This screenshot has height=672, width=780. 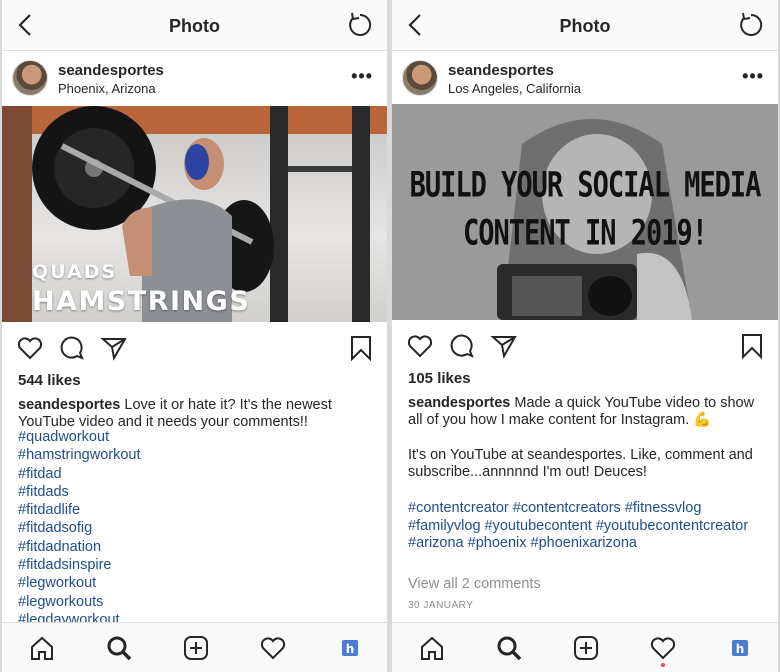 I want to click on view-all-comments-link: View all 2 comments, so click(x=474, y=584).